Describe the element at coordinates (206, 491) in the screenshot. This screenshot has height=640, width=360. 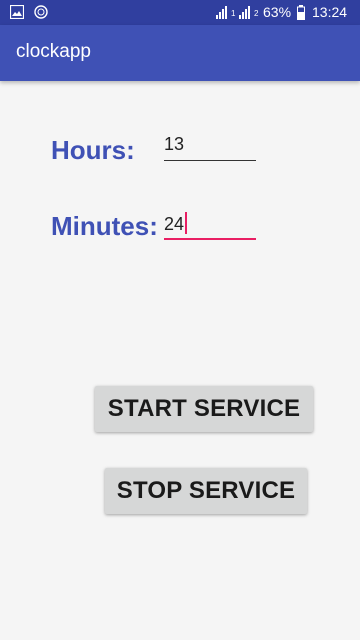
I see `stop-service-button: STOP SERVICE` at that location.